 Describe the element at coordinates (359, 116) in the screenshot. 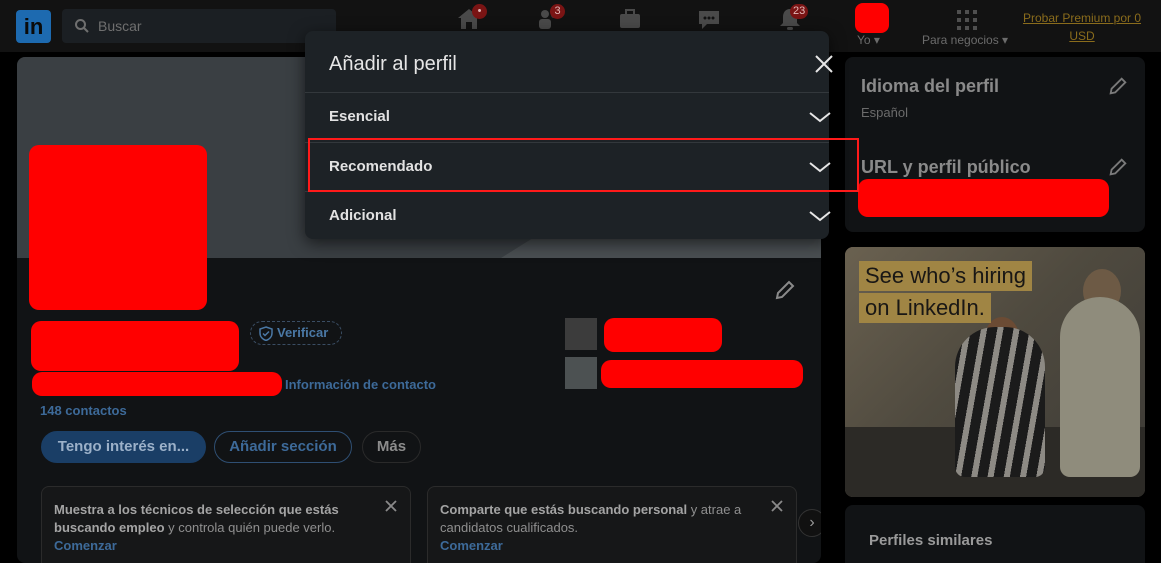

I see `section-label: Esencial` at that location.